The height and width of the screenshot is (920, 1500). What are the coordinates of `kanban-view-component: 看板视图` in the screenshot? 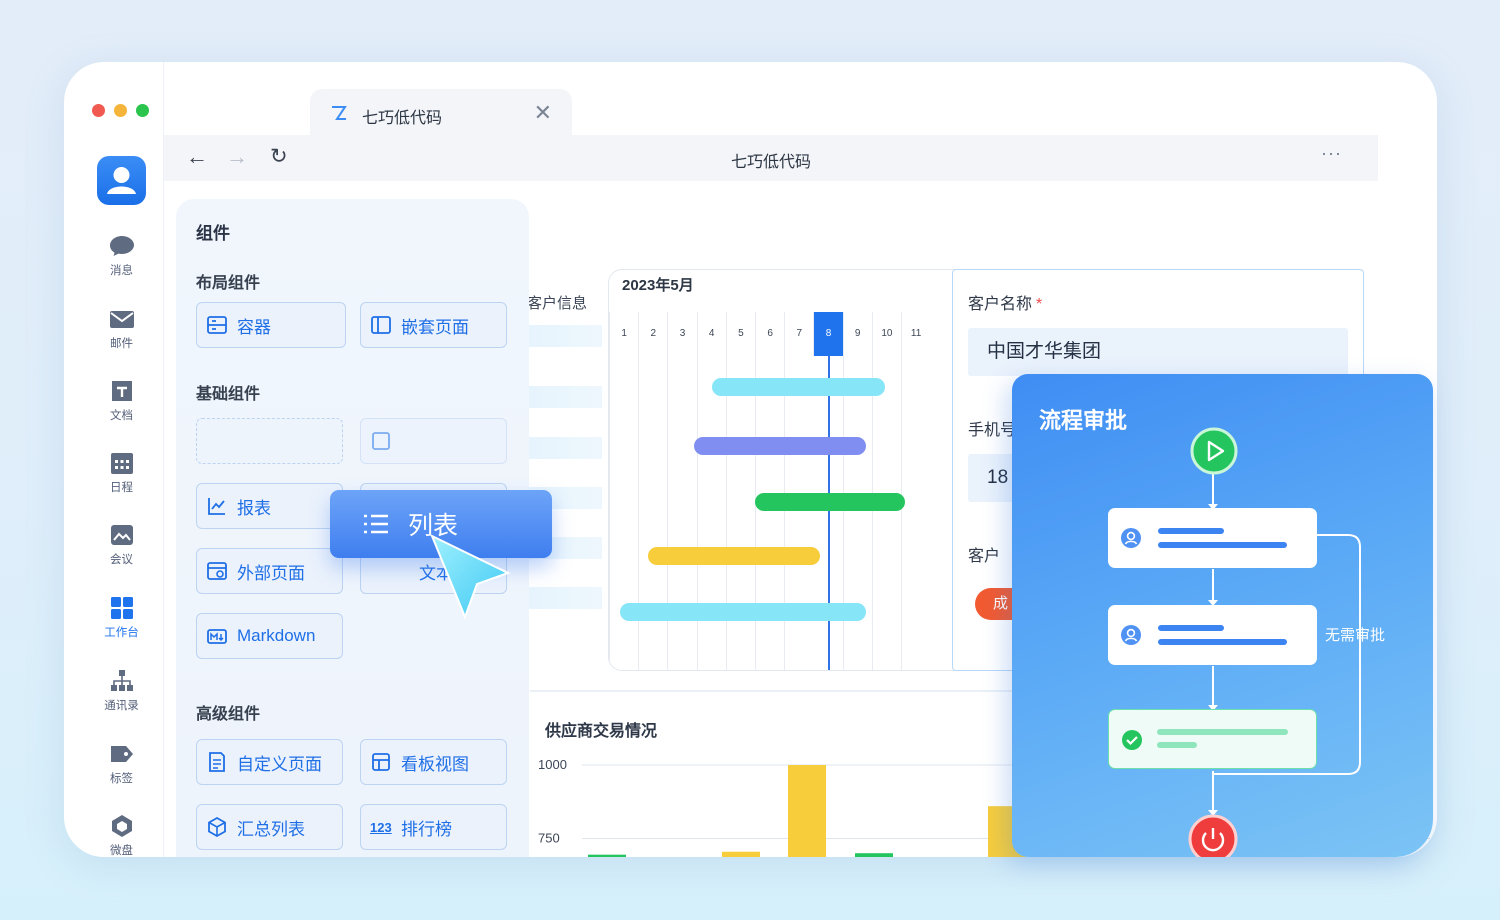 It's located at (433, 762).